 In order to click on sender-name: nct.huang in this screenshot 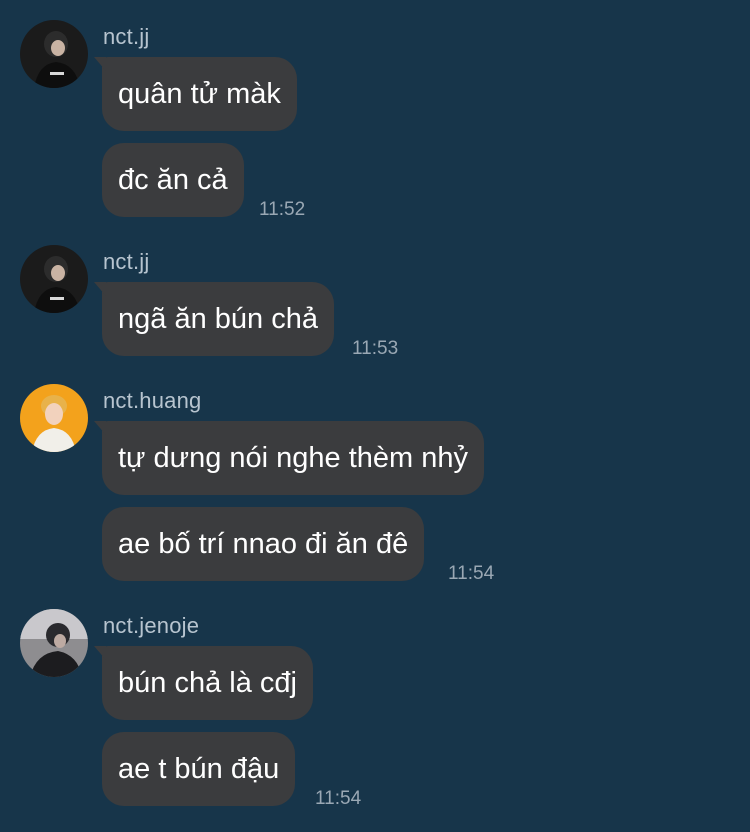, I will do `click(152, 400)`.